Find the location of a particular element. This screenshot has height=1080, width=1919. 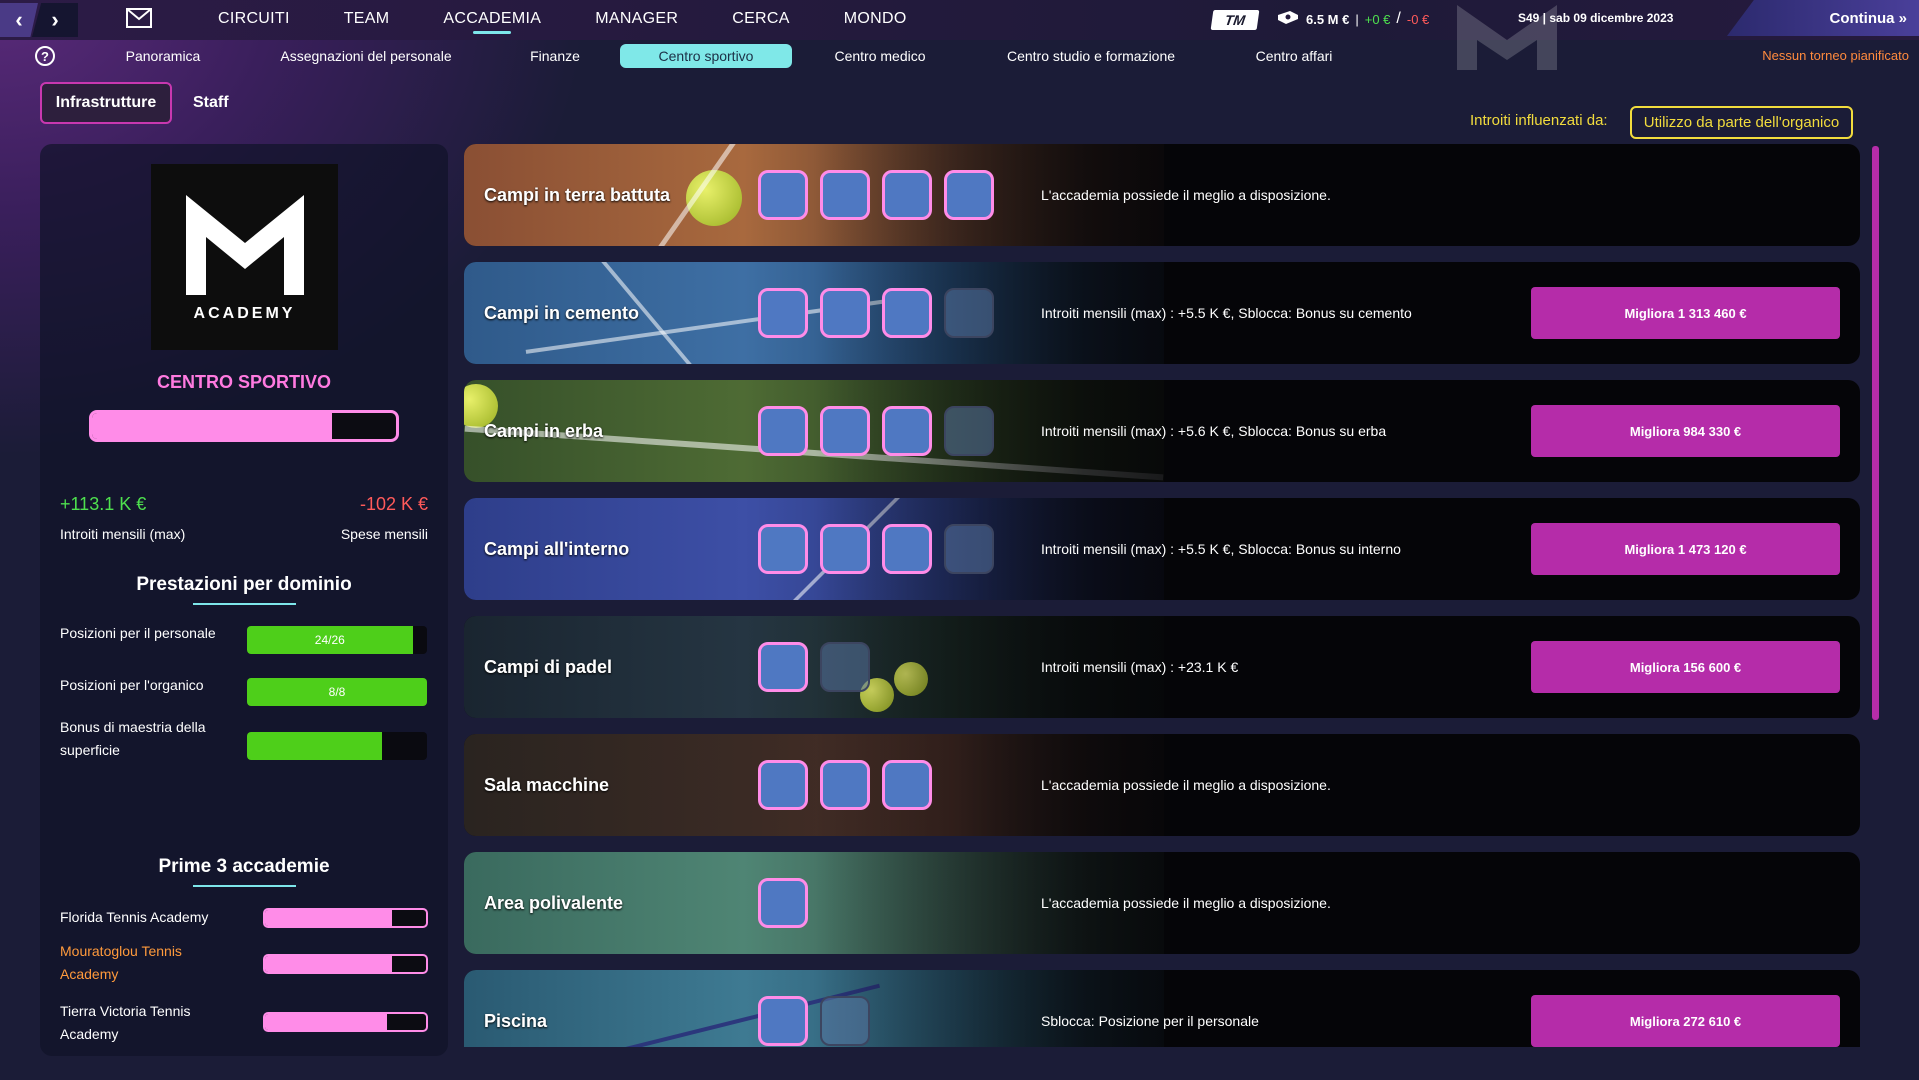

top-academies-underline is located at coordinates (244, 886).